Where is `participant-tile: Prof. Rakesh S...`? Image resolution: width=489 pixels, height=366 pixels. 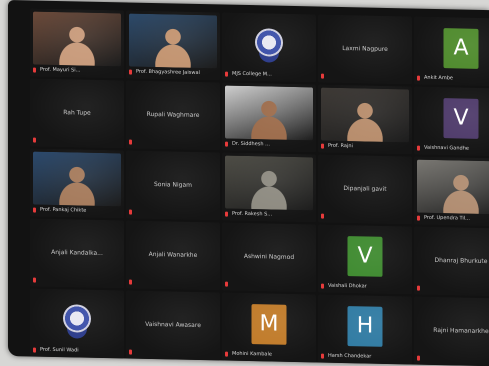 participant-tile: Prof. Rakesh S... is located at coordinates (269, 187).